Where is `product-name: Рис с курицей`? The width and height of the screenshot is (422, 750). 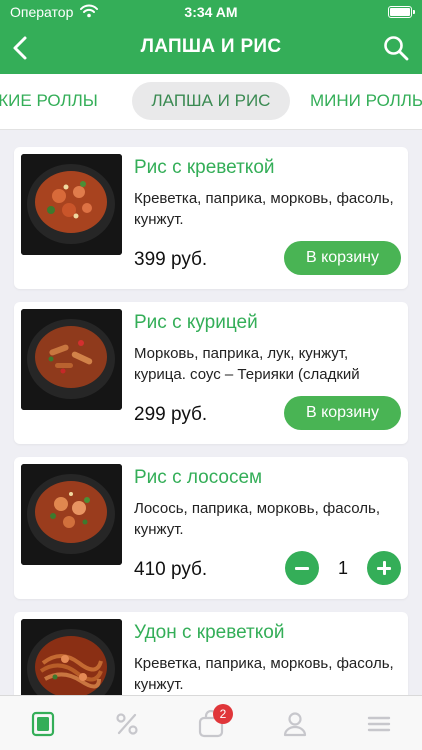
product-name: Рис с курицей is located at coordinates (196, 322).